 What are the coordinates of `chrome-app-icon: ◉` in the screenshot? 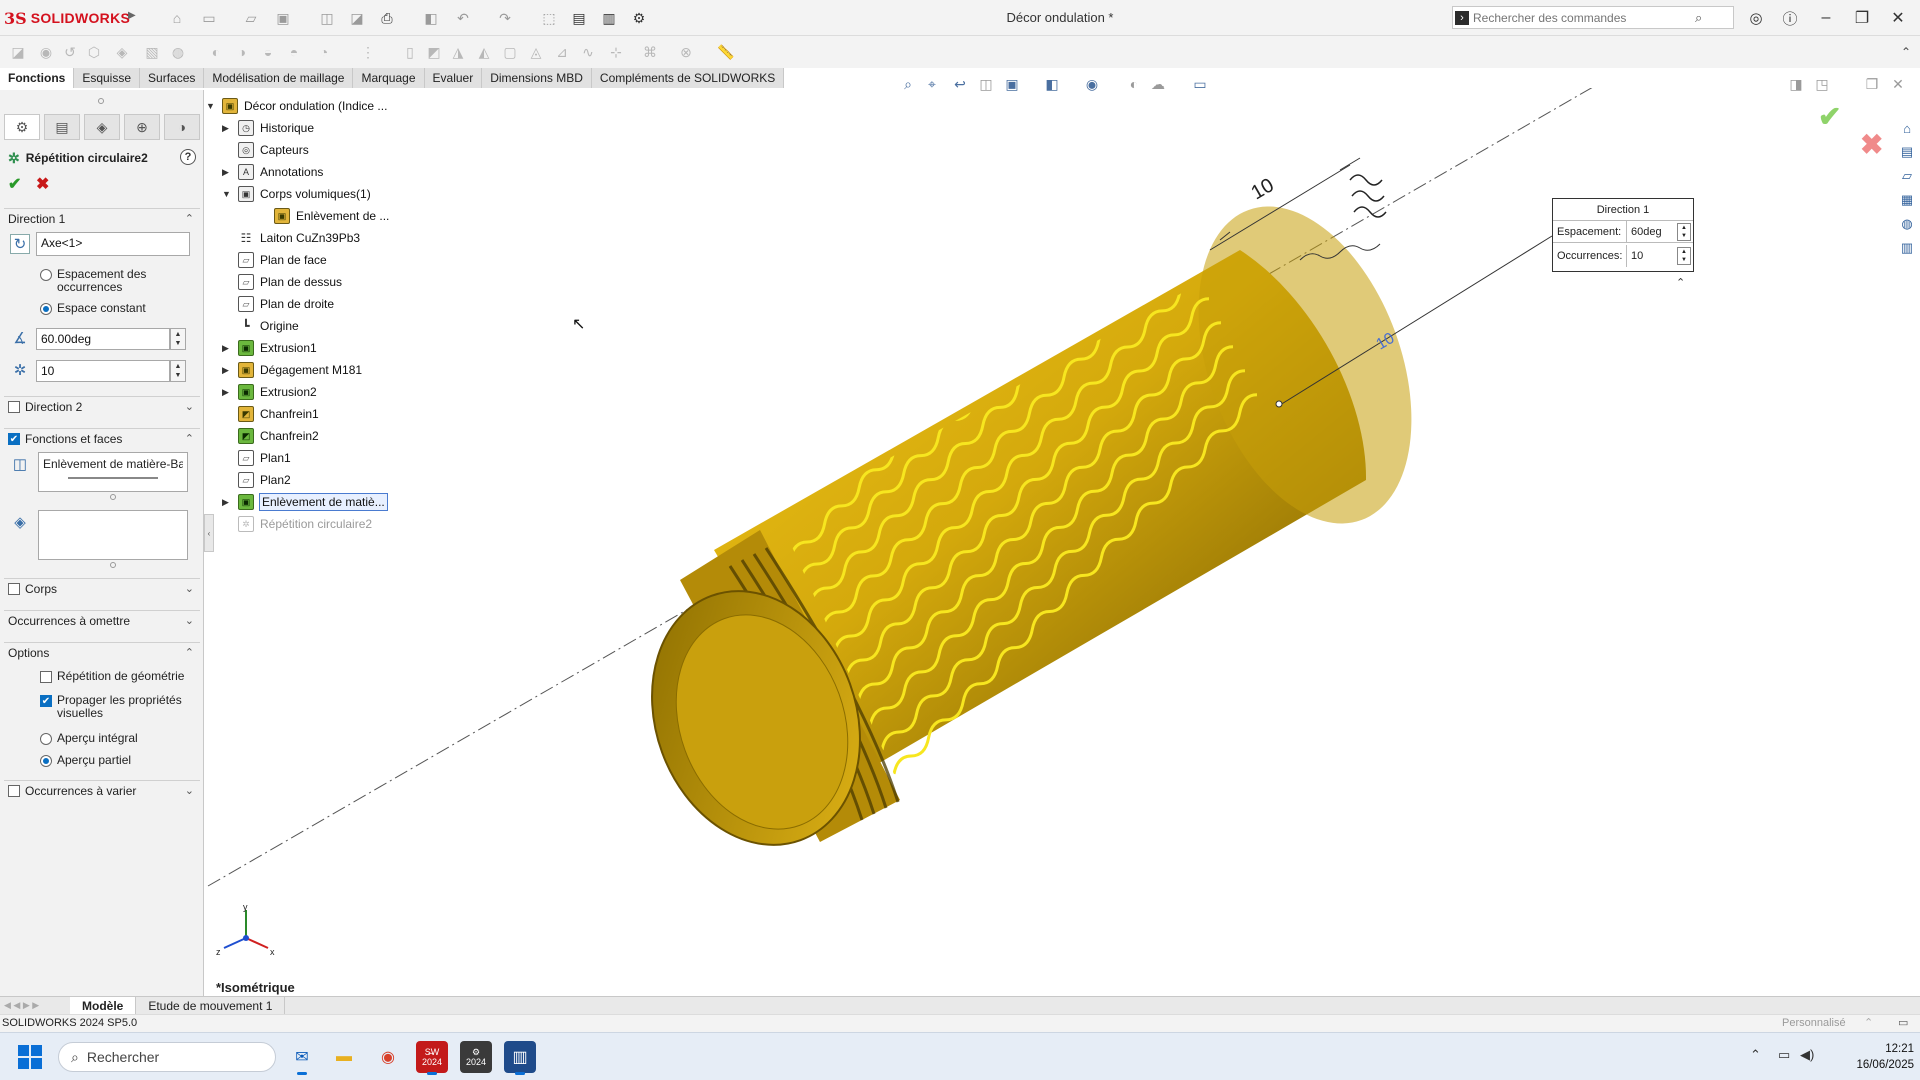 It's located at (388, 1057).